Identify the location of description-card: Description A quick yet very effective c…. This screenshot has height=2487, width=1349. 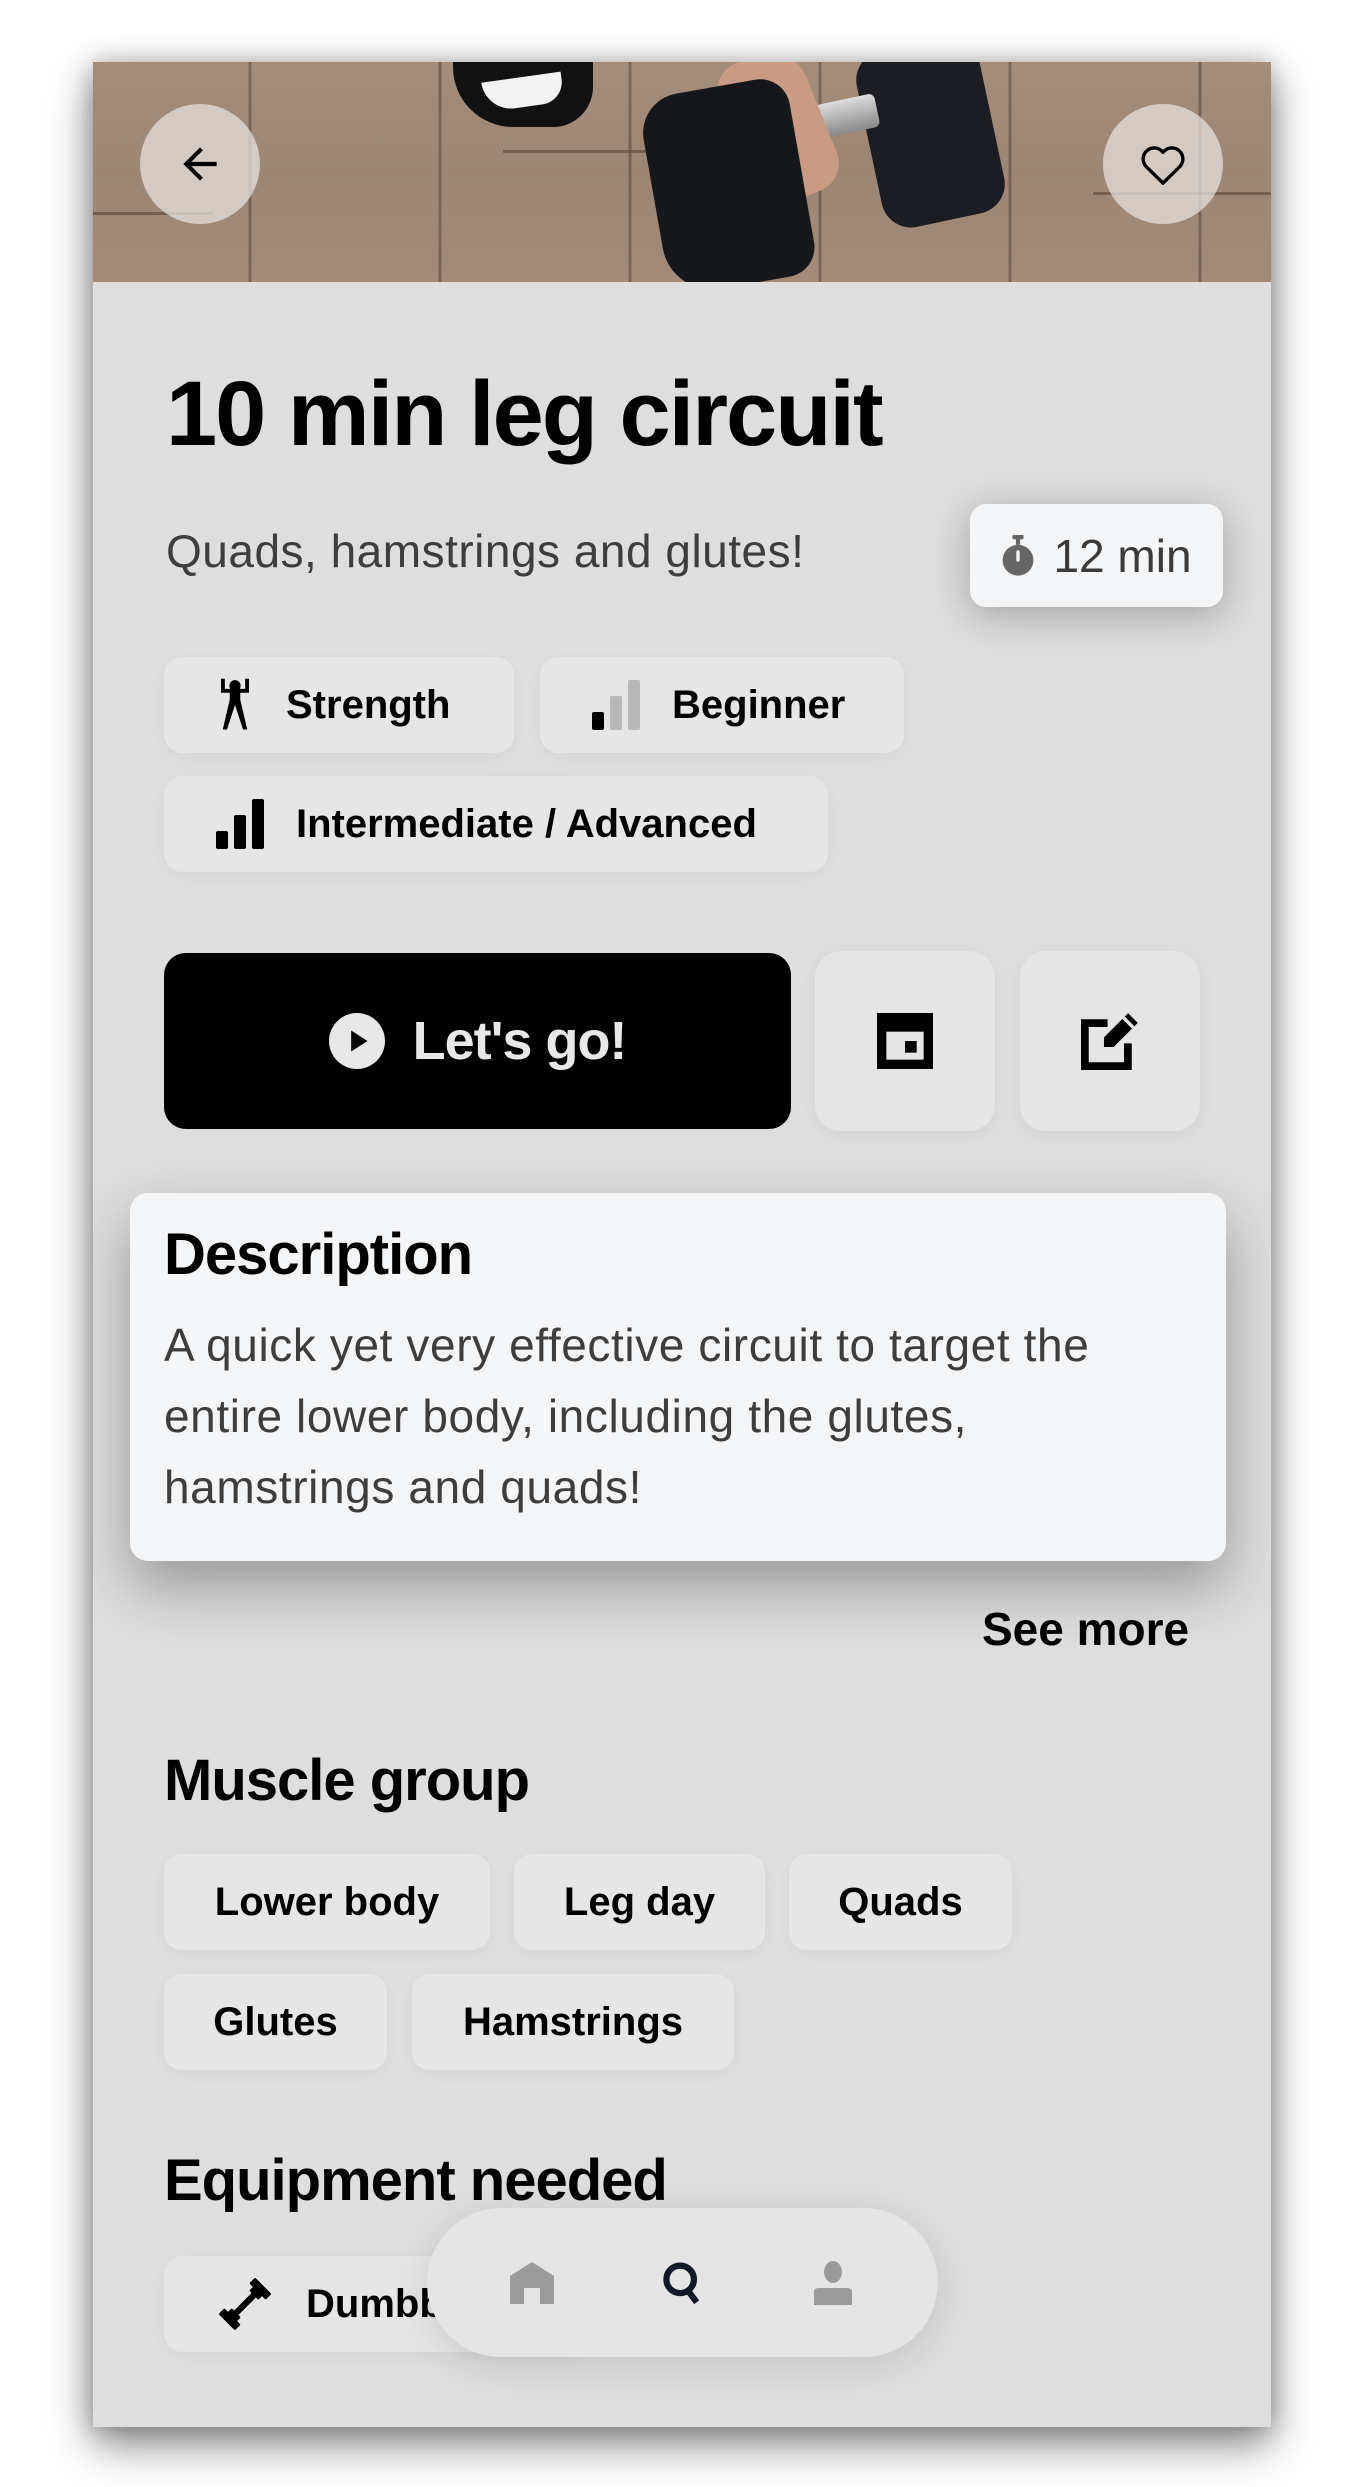
(678, 1377).